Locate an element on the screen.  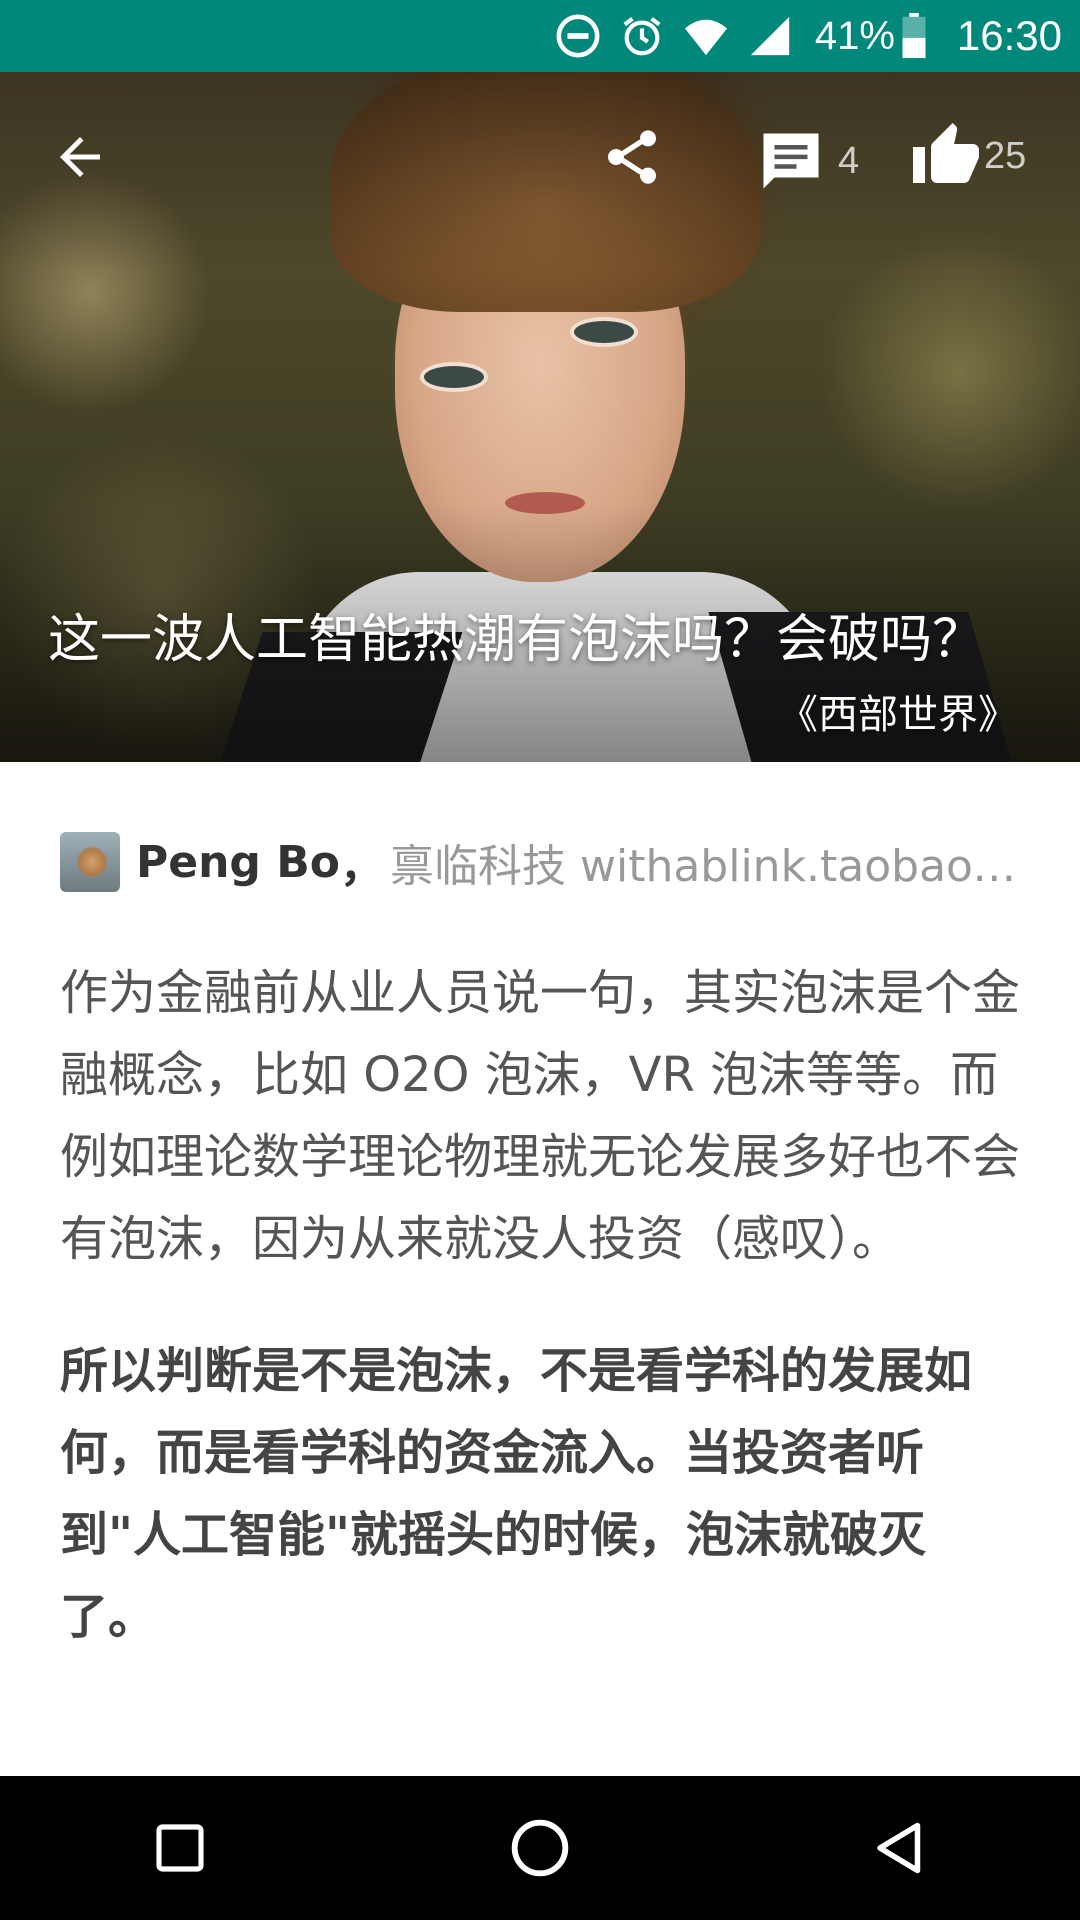
recents-icon is located at coordinates (180, 1848).